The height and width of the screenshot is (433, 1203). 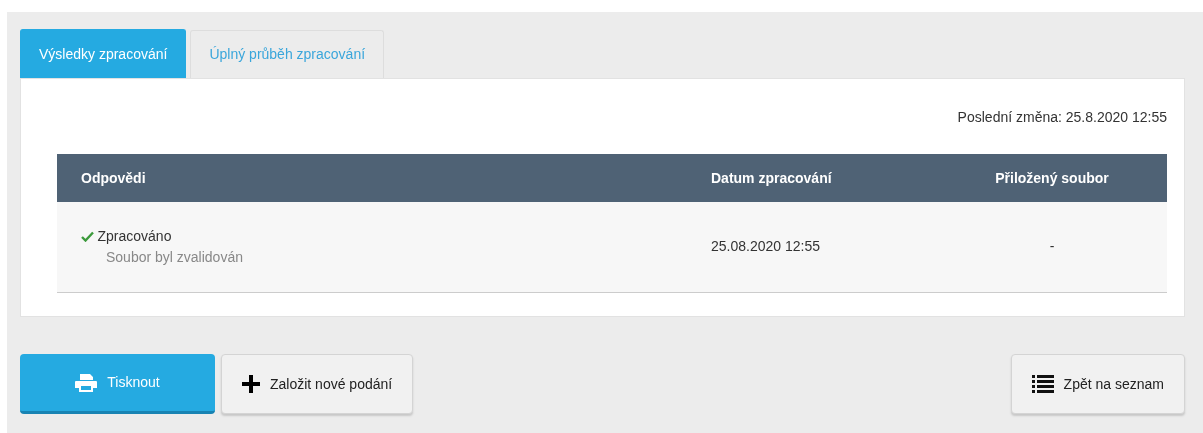 What do you see at coordinates (287, 54) in the screenshot?
I see `tab: Úplný průběh zpracování` at bounding box center [287, 54].